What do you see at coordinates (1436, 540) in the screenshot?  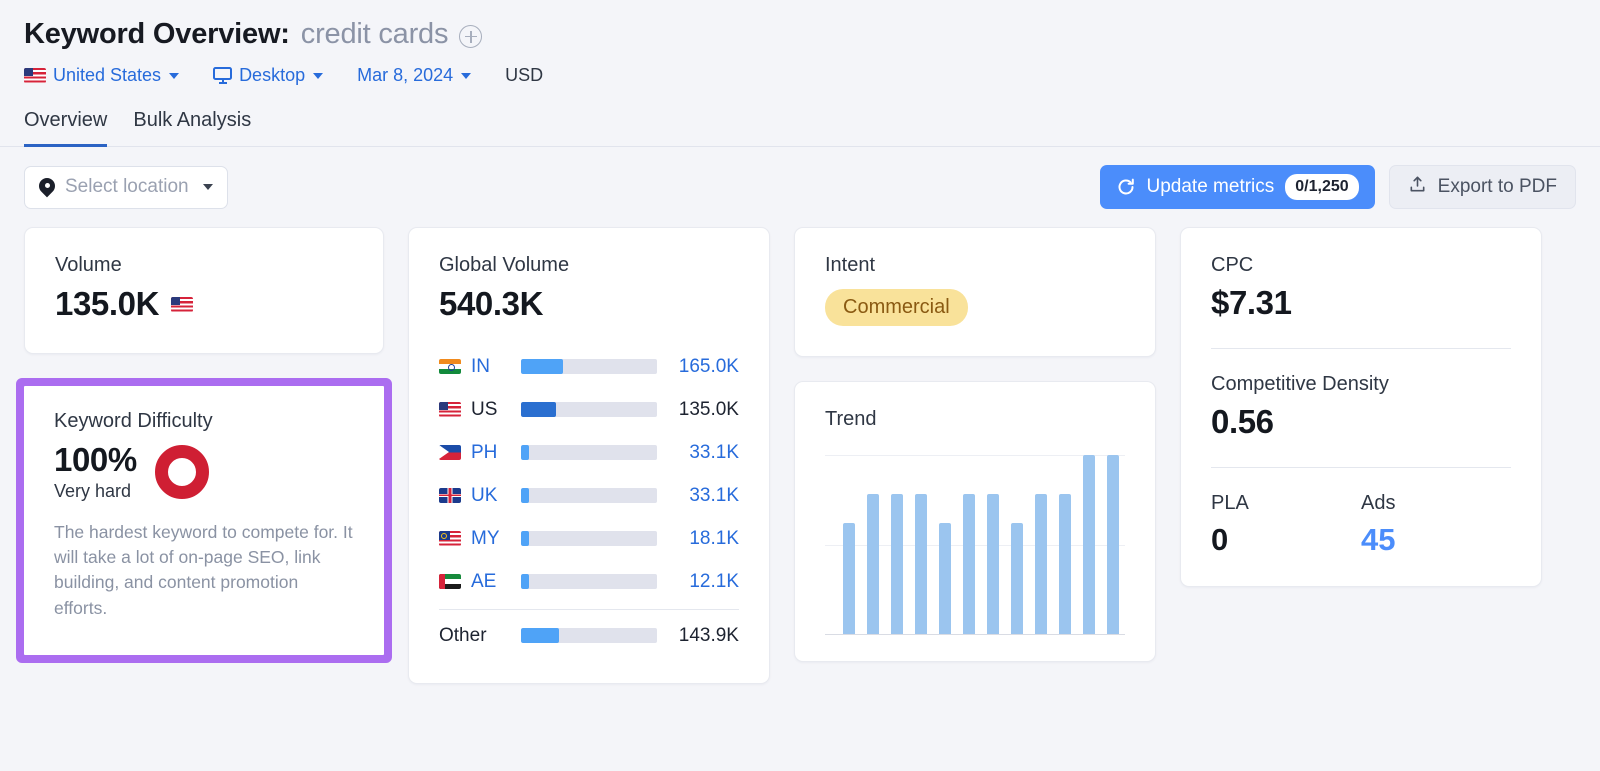 I see `ads-value: 45` at bounding box center [1436, 540].